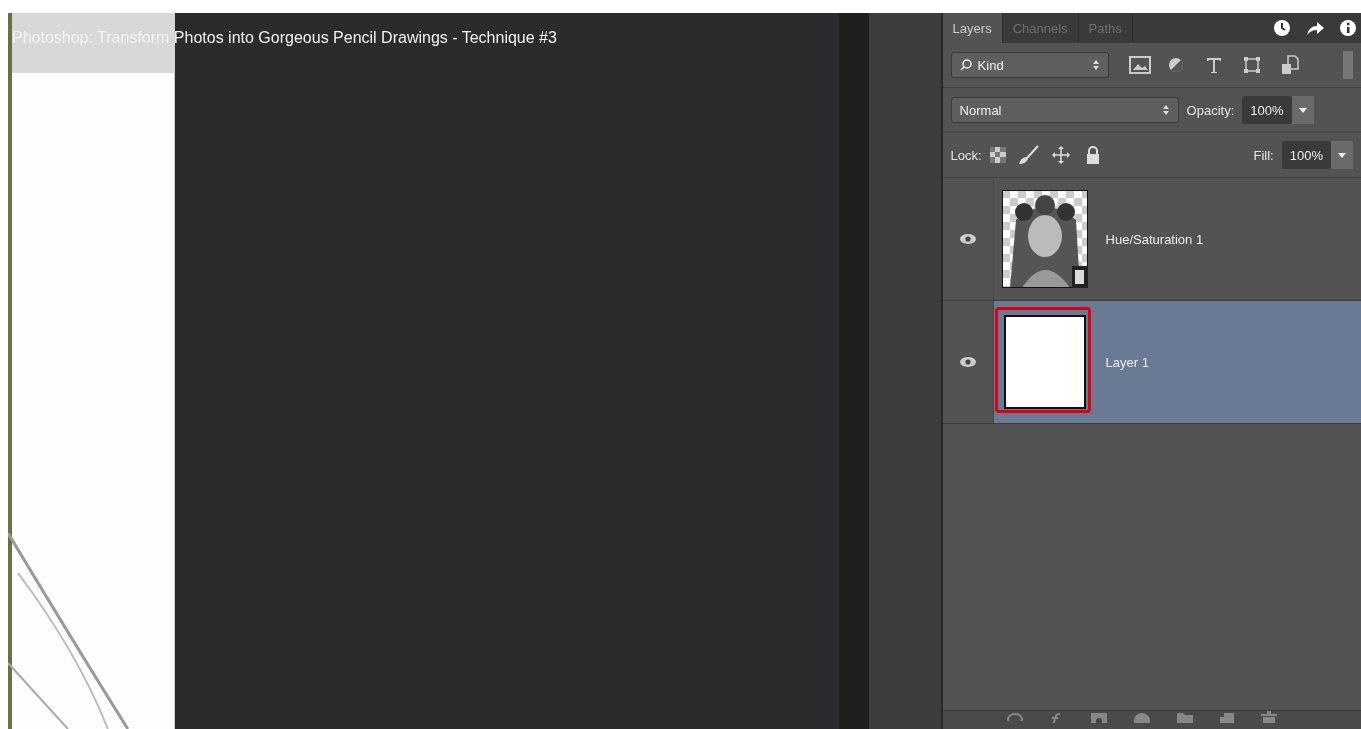 This screenshot has width=1361, height=729. What do you see at coordinates (1213, 65) in the screenshot?
I see `type-filter-icon` at bounding box center [1213, 65].